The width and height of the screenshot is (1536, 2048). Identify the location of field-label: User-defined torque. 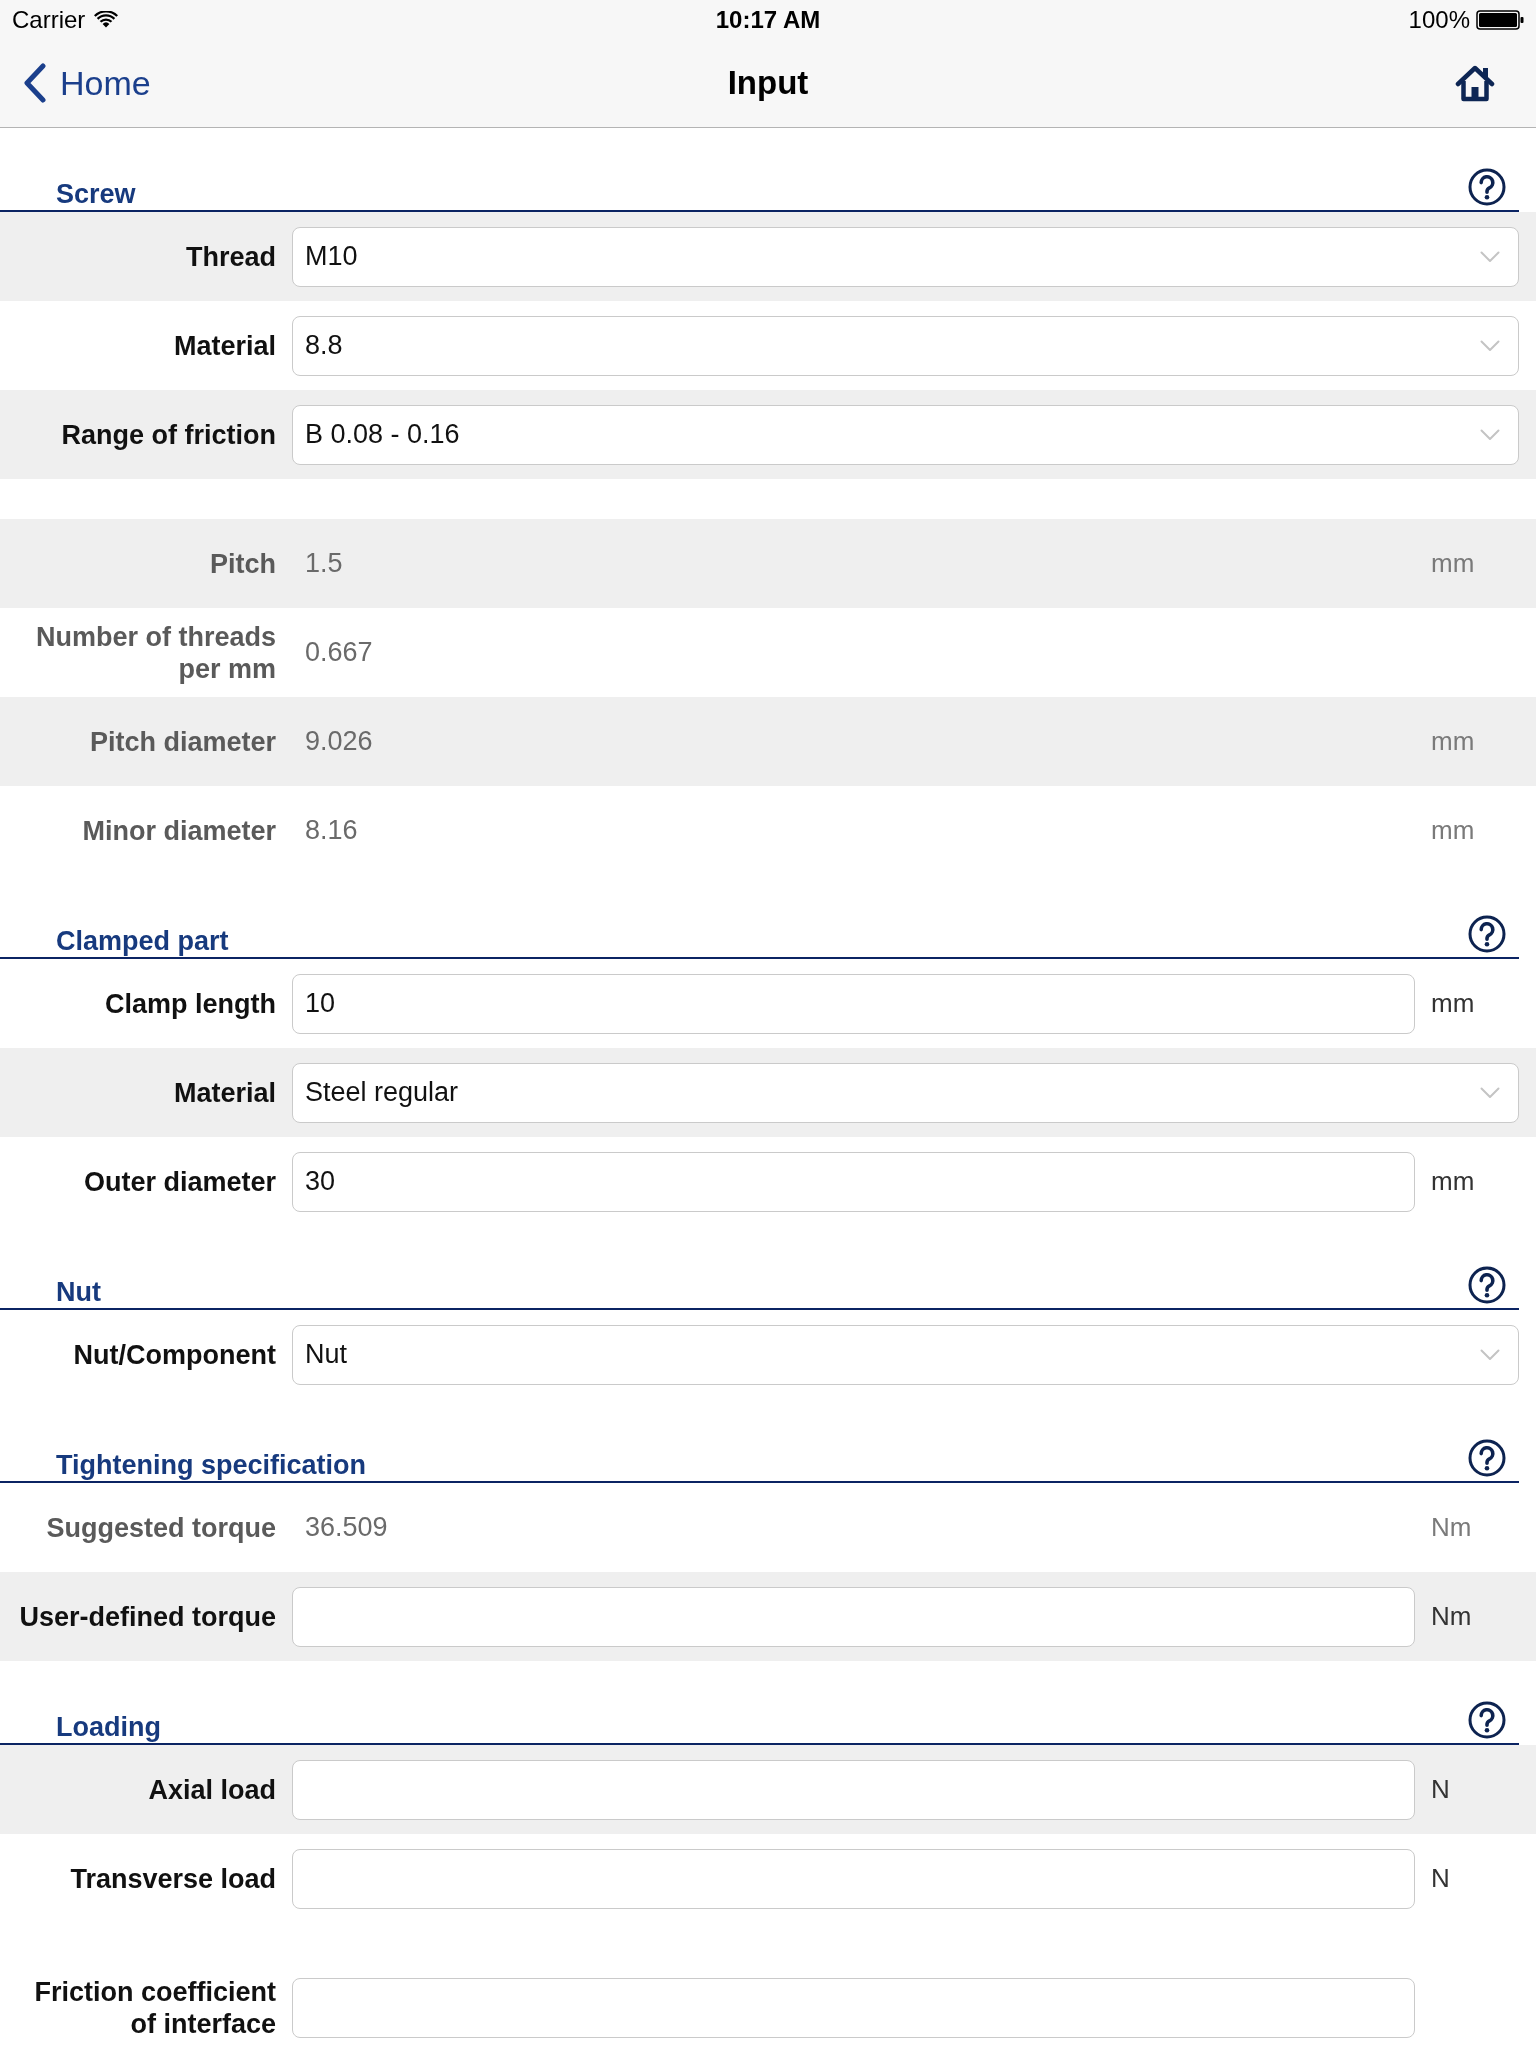
(147, 1616).